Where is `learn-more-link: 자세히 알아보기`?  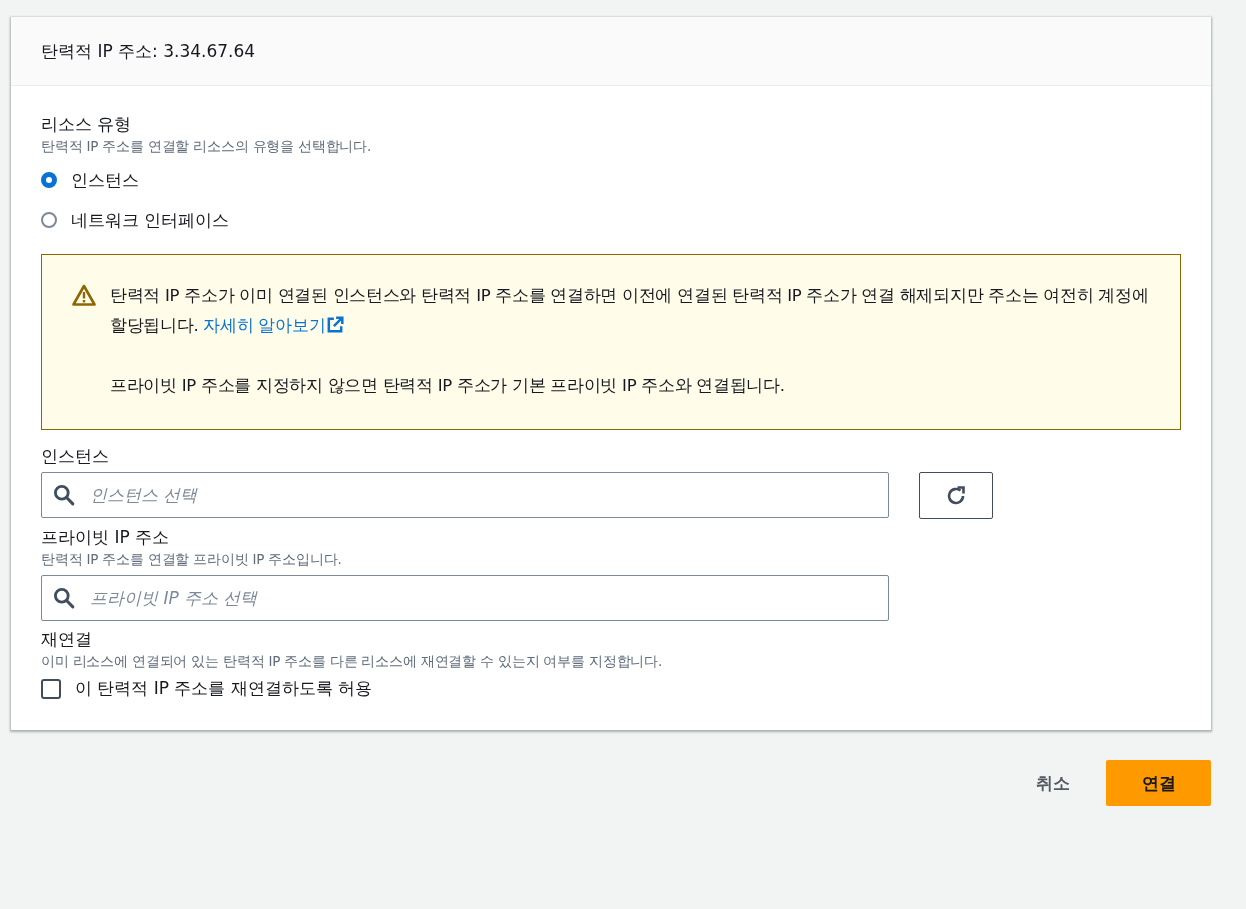 learn-more-link: 자세히 알아보기 is located at coordinates (274, 325).